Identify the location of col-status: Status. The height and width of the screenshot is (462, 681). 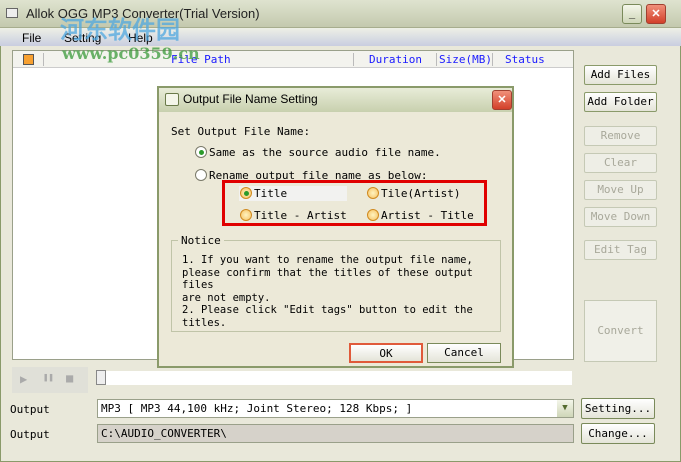
(525, 59).